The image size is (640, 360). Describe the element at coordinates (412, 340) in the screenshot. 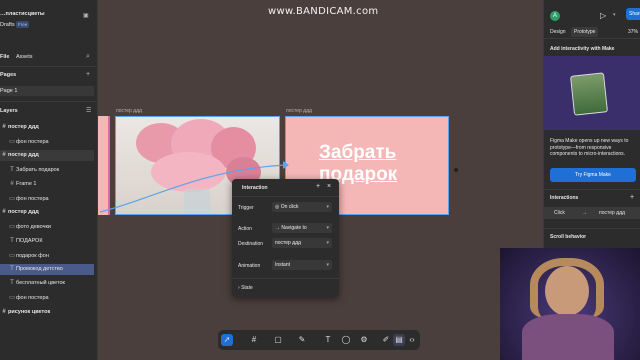

I see `dev-mode-icon: ‹›` at that location.